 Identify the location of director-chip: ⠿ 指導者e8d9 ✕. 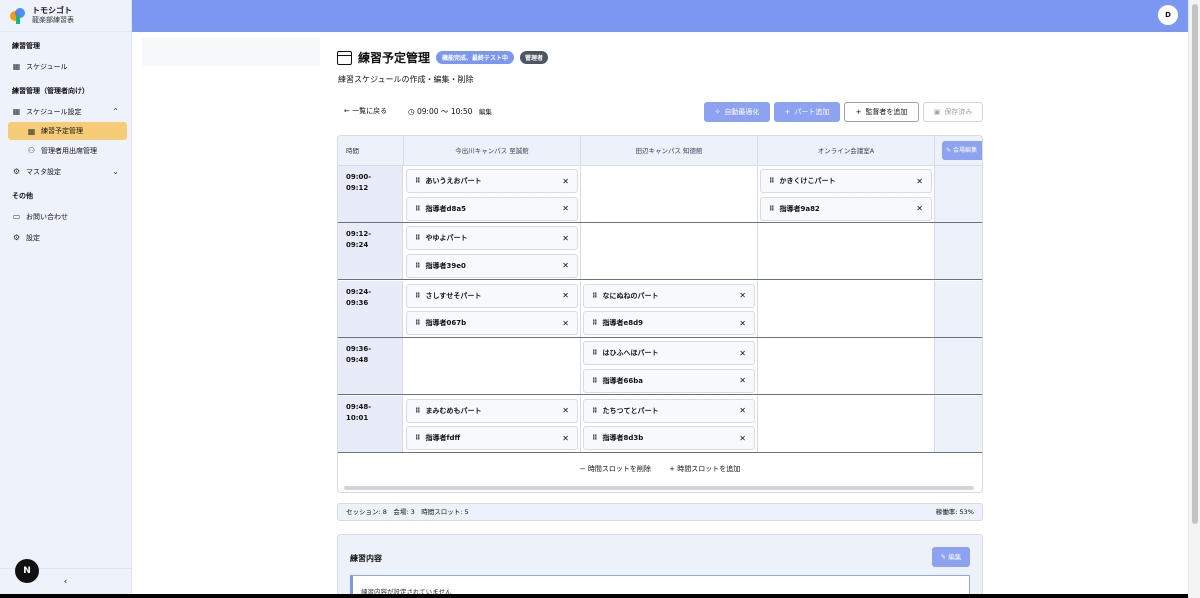
(669, 323).